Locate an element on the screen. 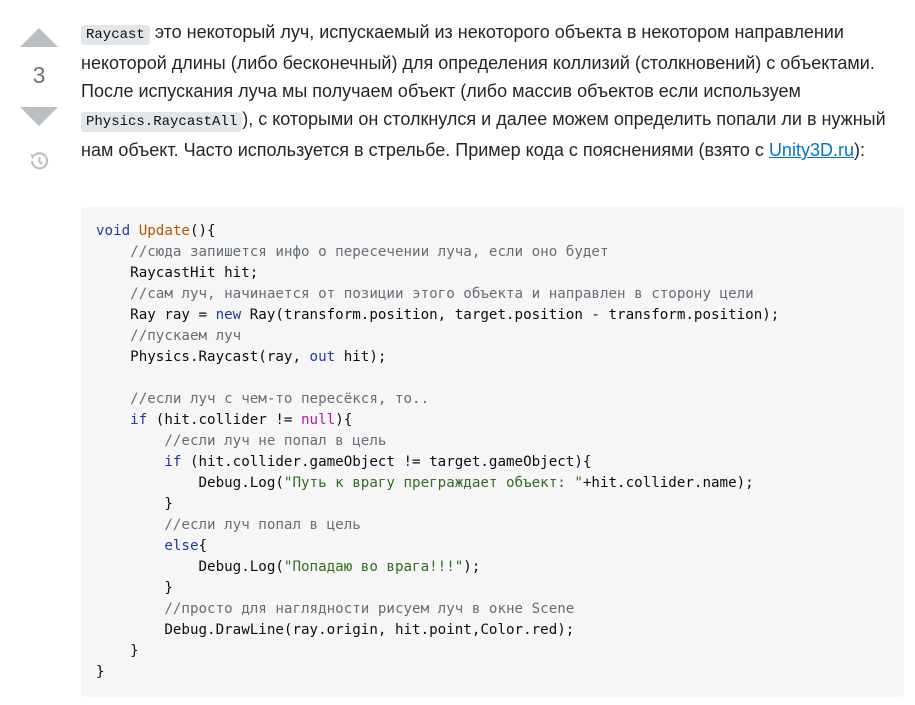  code-token: ); is located at coordinates (472, 567).